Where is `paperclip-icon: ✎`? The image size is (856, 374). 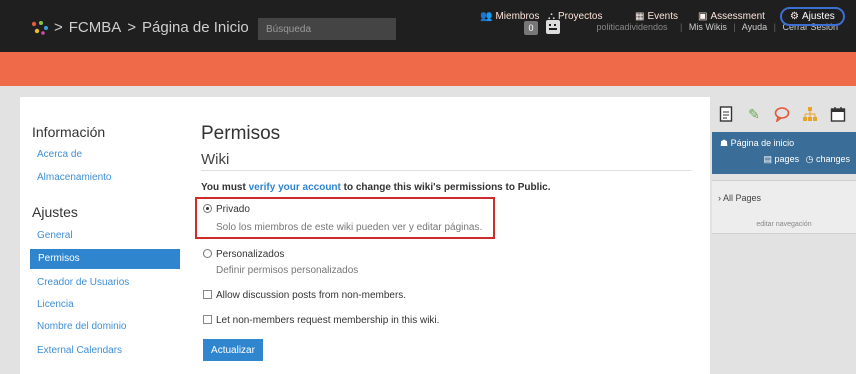
paperclip-icon: ✎ is located at coordinates (754, 114).